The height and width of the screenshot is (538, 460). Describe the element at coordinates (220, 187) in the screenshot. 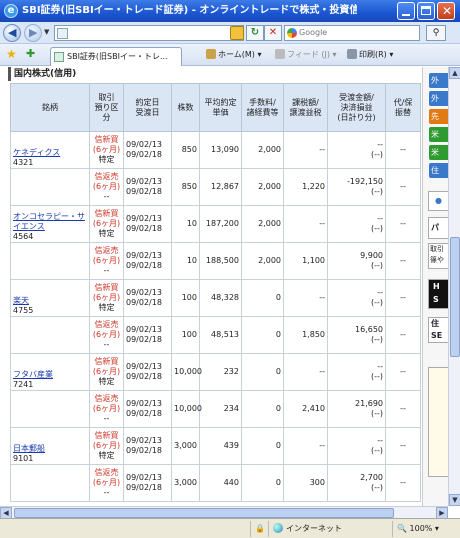

I see `avg-price-cell: 12,867` at that location.